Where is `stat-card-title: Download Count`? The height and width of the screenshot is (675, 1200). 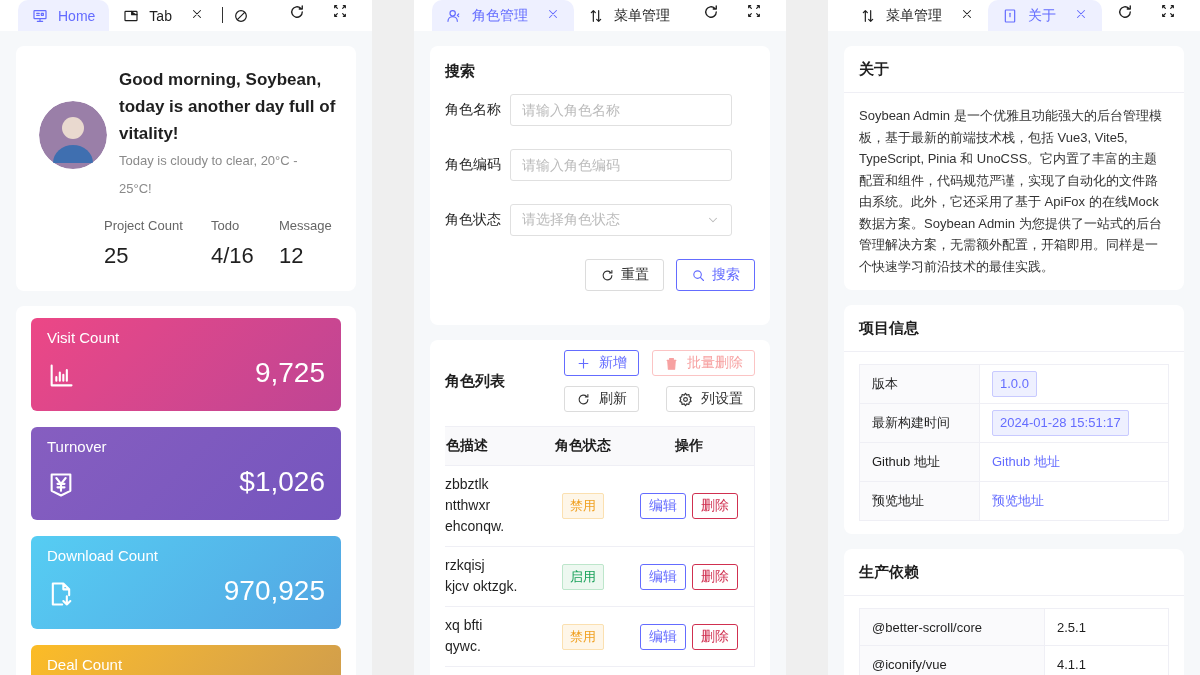 stat-card-title: Download Count is located at coordinates (103, 556).